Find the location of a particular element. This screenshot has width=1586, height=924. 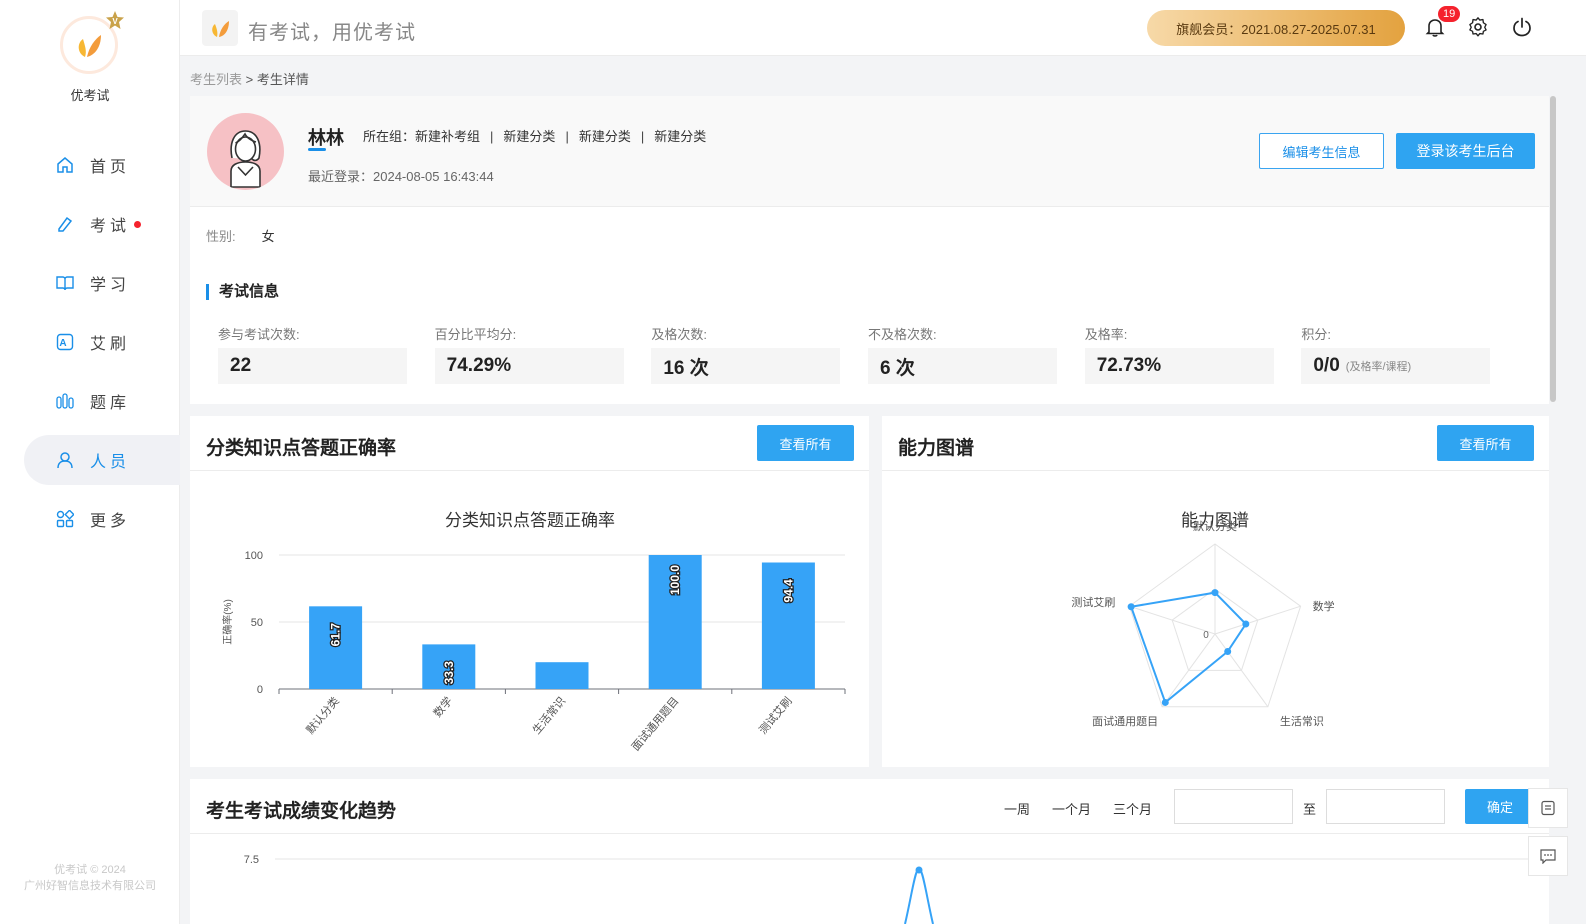

stat-exam-count: 参与考试次数: 22 is located at coordinates (326, 354).